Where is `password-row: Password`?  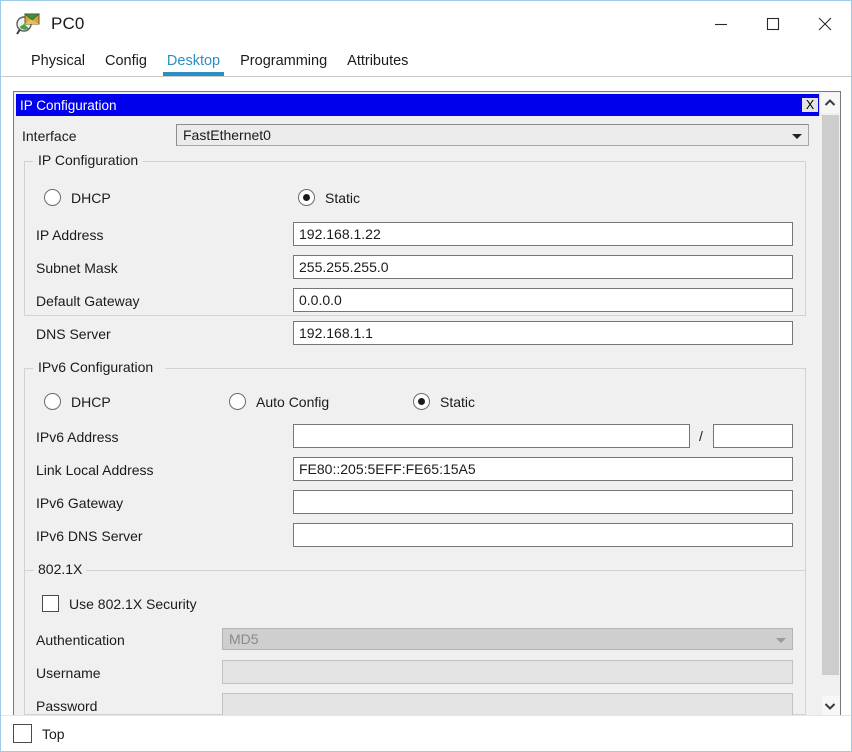 password-row: Password is located at coordinates (67, 704).